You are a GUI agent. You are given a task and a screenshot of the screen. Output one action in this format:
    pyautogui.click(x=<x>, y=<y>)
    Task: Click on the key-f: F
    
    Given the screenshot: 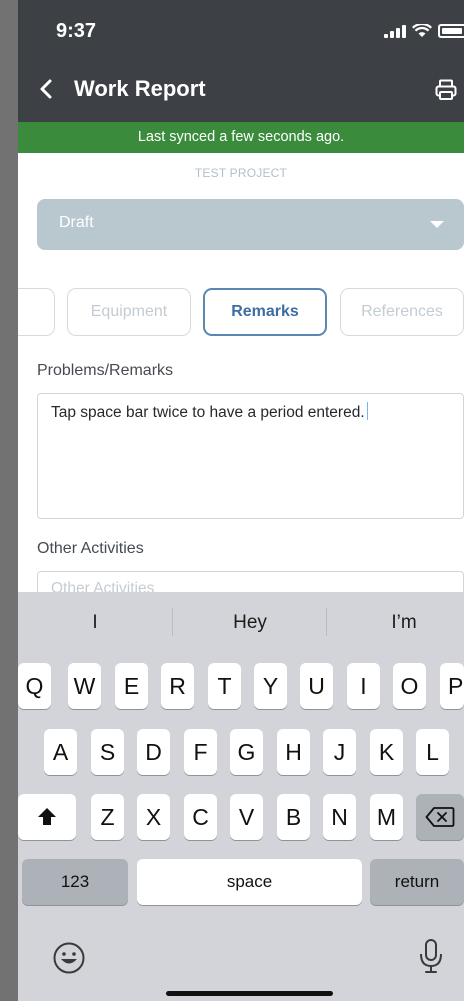 What is the action you would take?
    pyautogui.click(x=200, y=752)
    